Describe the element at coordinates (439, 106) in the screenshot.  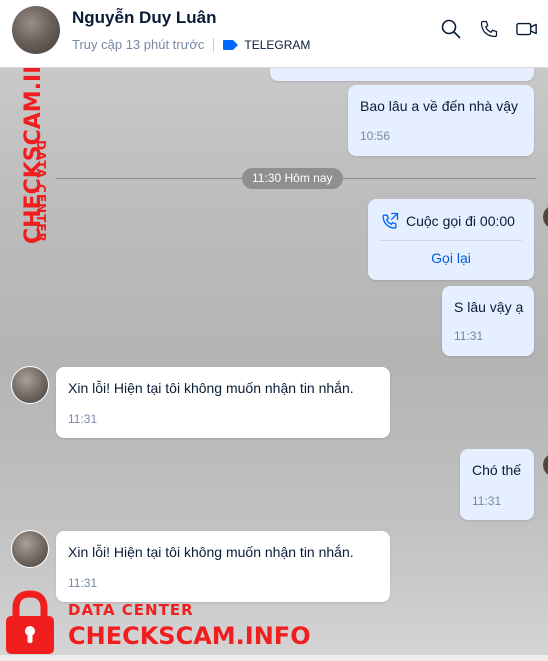
I see `message-text: Bao lâu a về đến nhà vậy` at that location.